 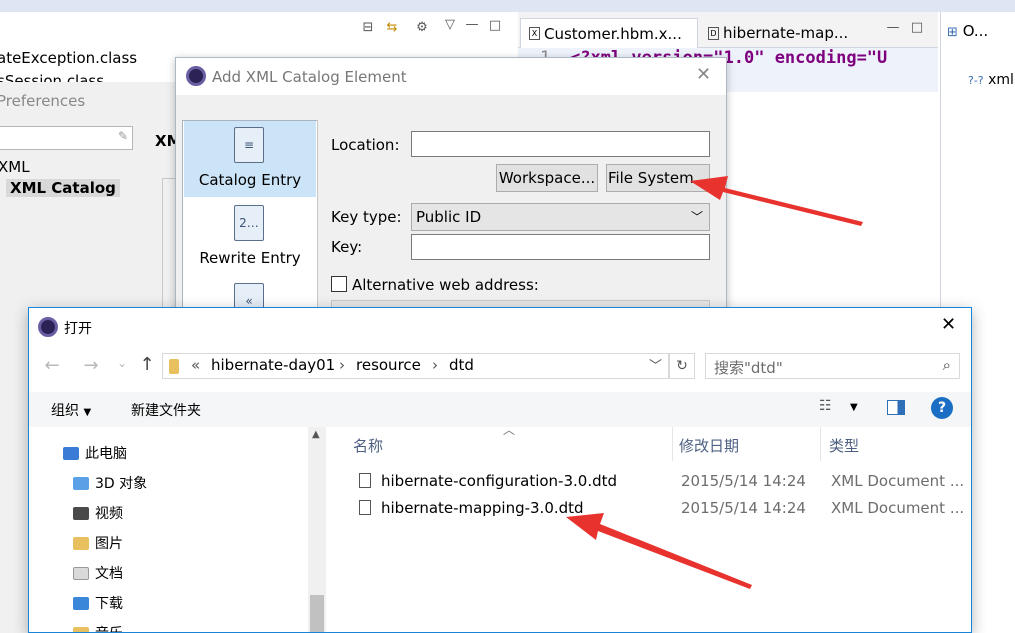 What do you see at coordinates (659, 551) in the screenshot?
I see `annotation-arrow-mapping-dtd` at bounding box center [659, 551].